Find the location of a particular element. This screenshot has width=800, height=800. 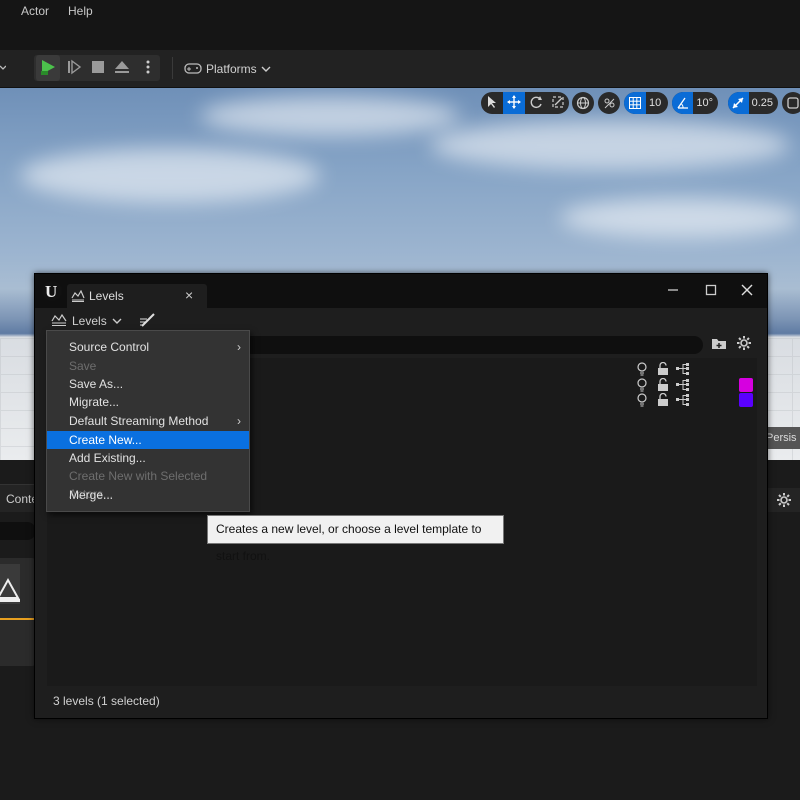

globe-icon is located at coordinates (583, 103).